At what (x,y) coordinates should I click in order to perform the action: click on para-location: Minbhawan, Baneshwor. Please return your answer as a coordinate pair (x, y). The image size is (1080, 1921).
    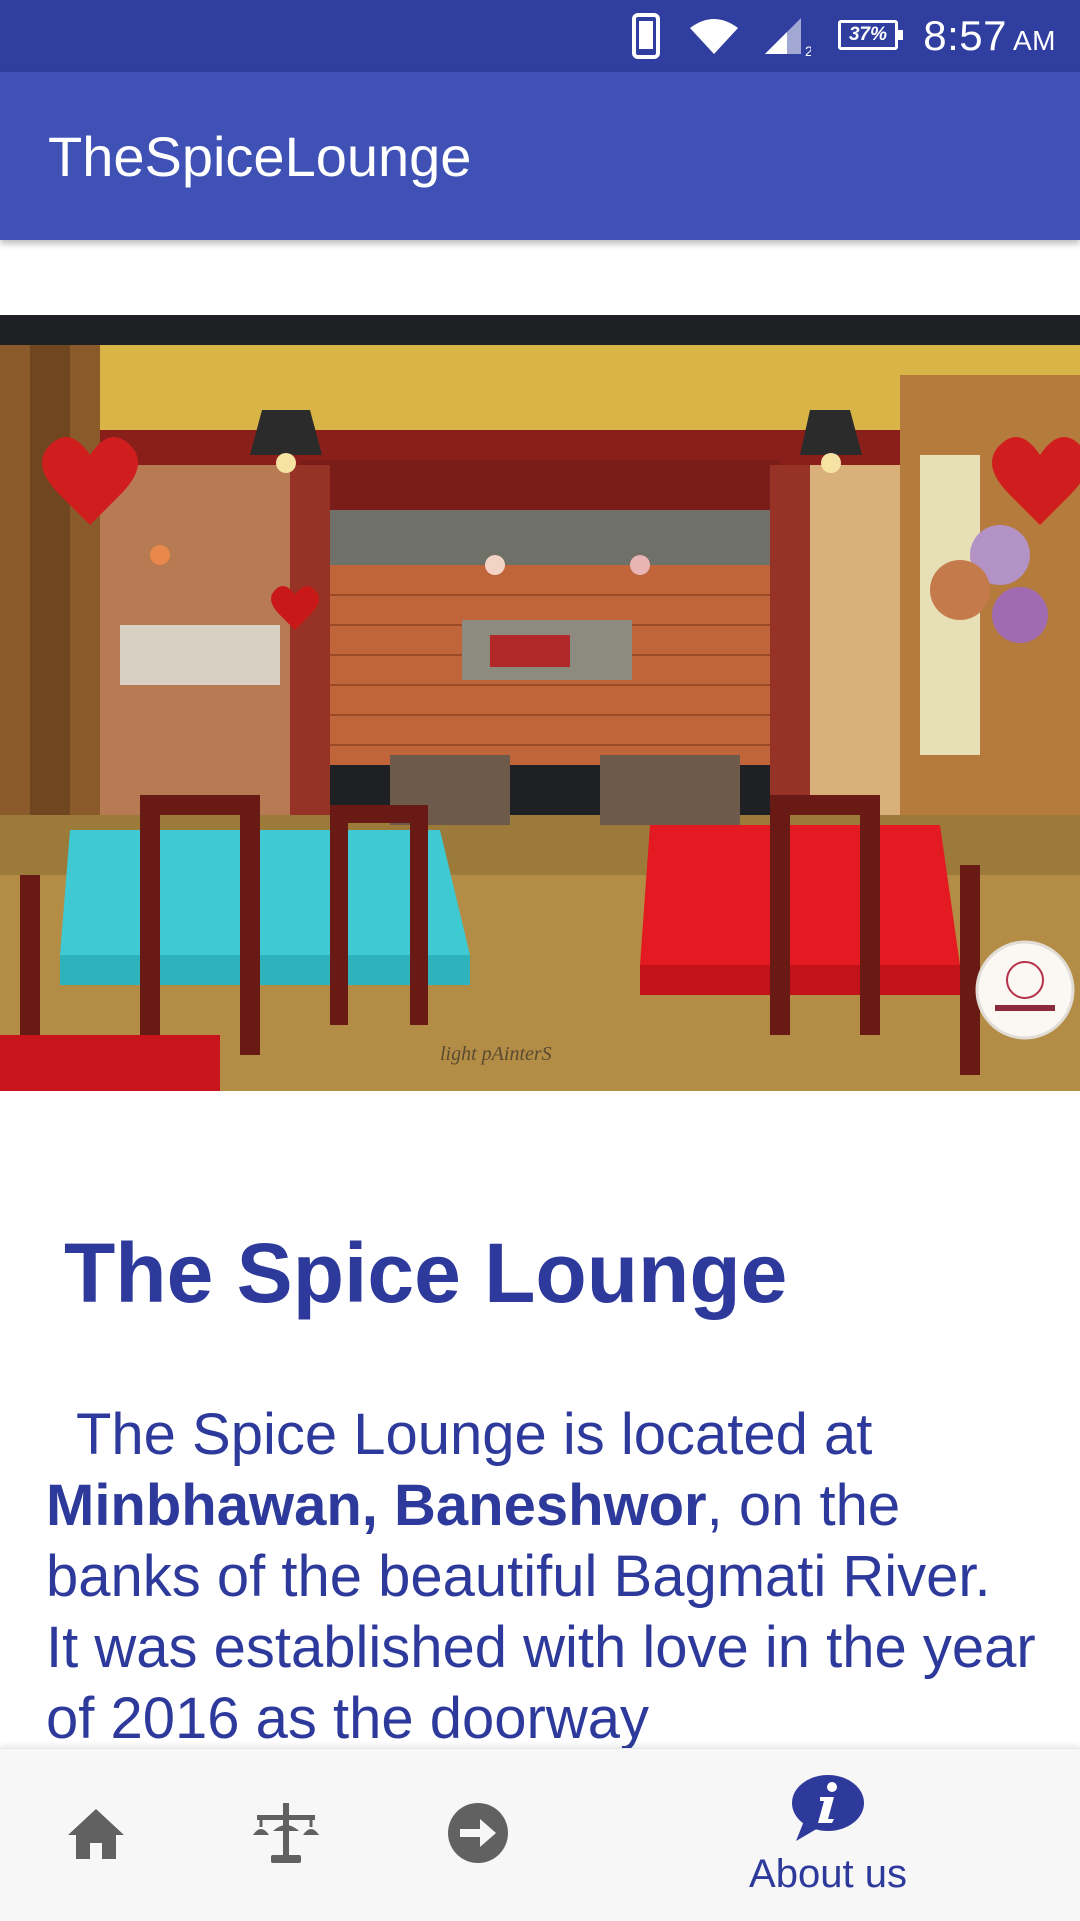
    Looking at the image, I should click on (376, 1505).